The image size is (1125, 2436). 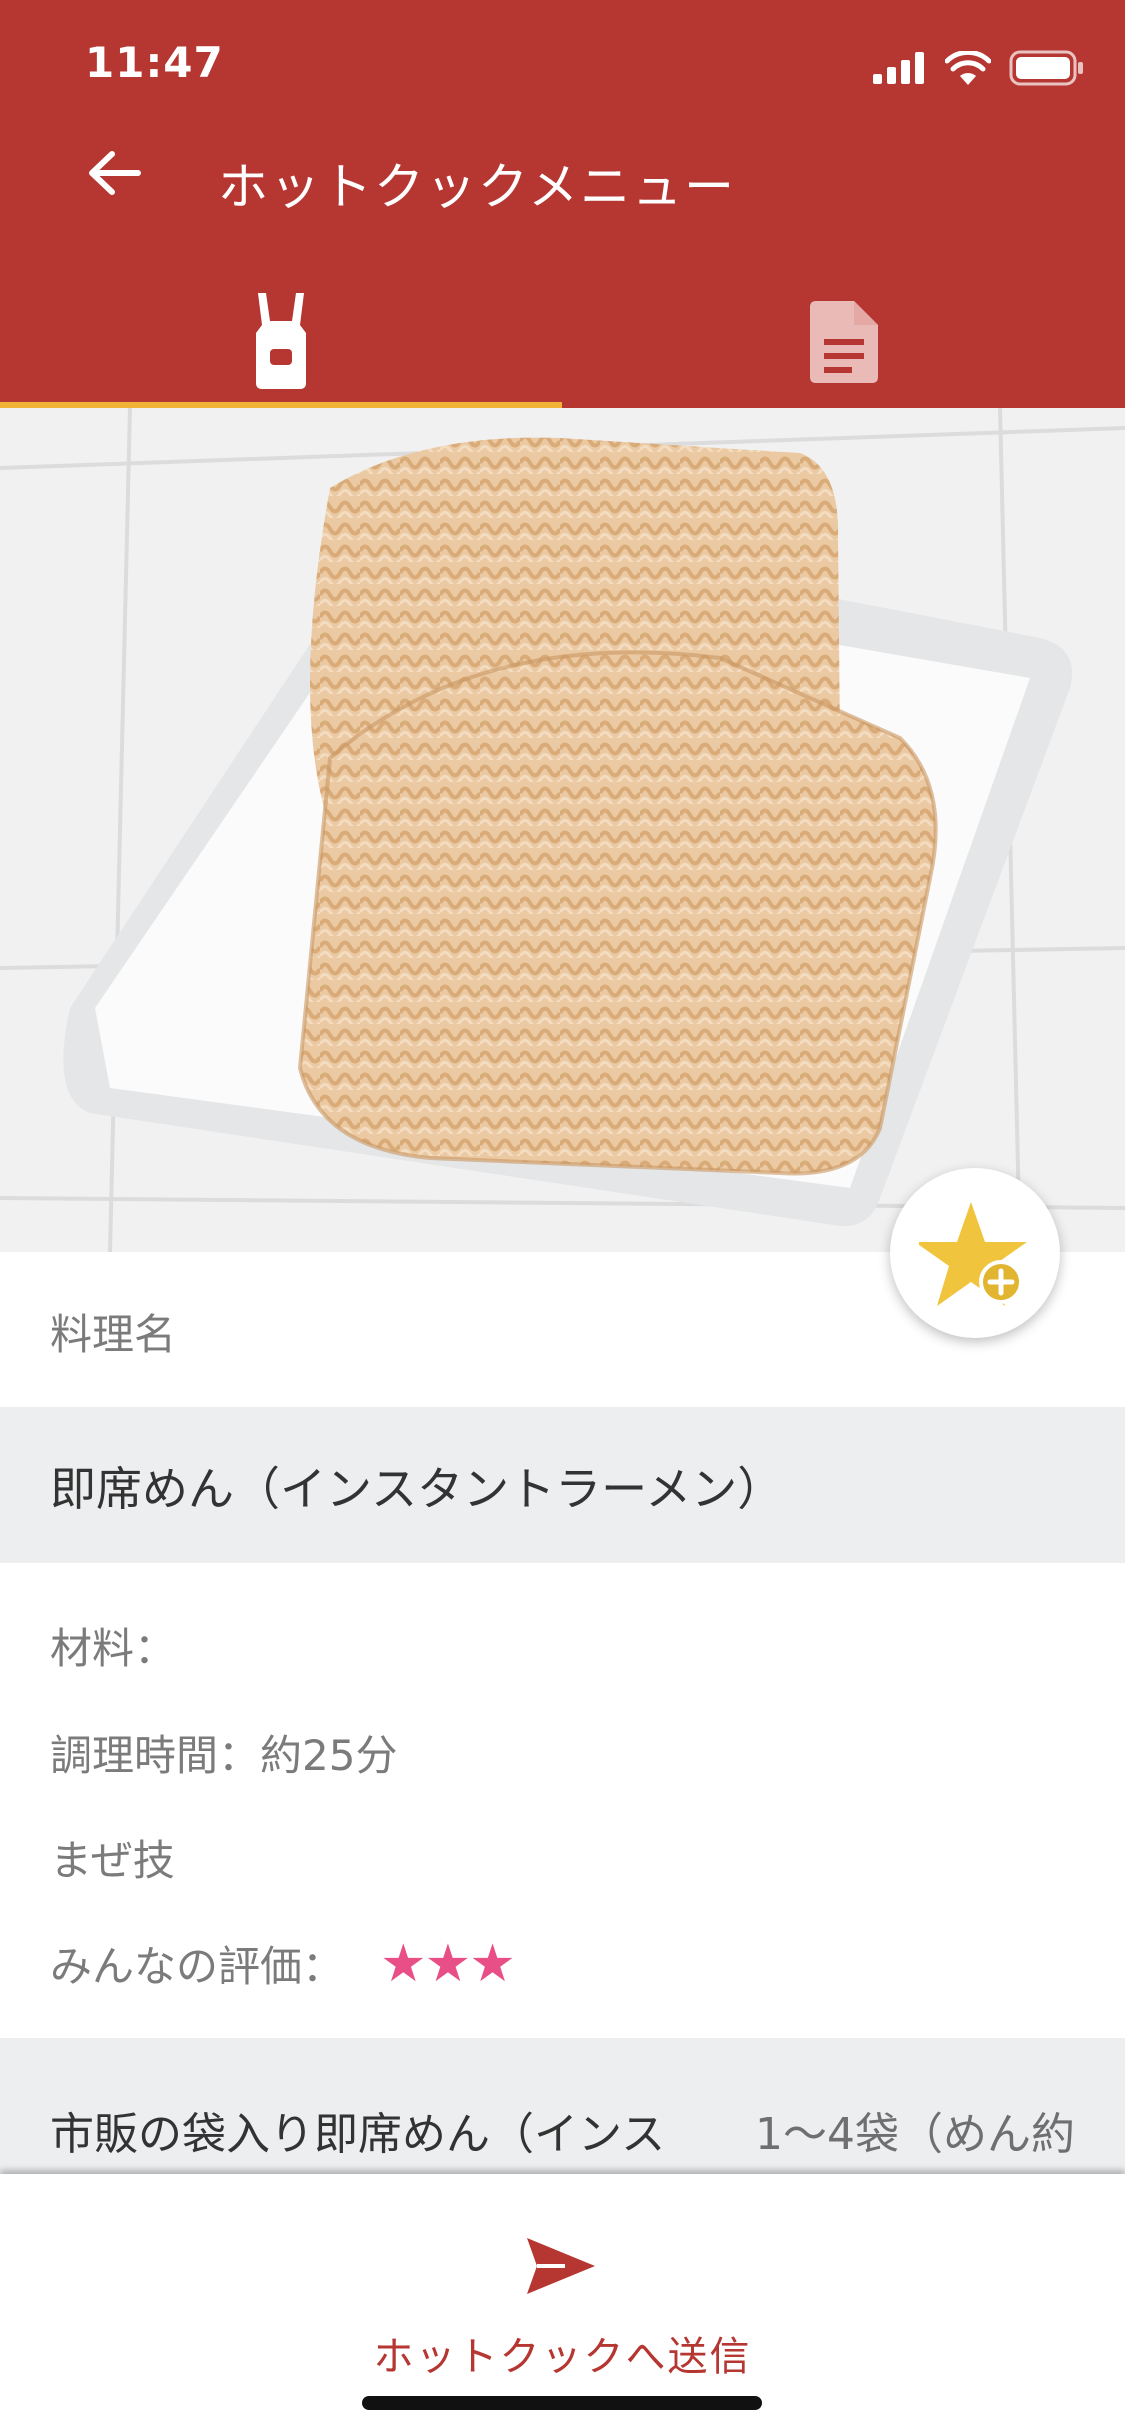 What do you see at coordinates (562, 2108) in the screenshot?
I see `ingredient-row: 市販の袋入り即席めん（インス 1〜4袋（めん約` at bounding box center [562, 2108].